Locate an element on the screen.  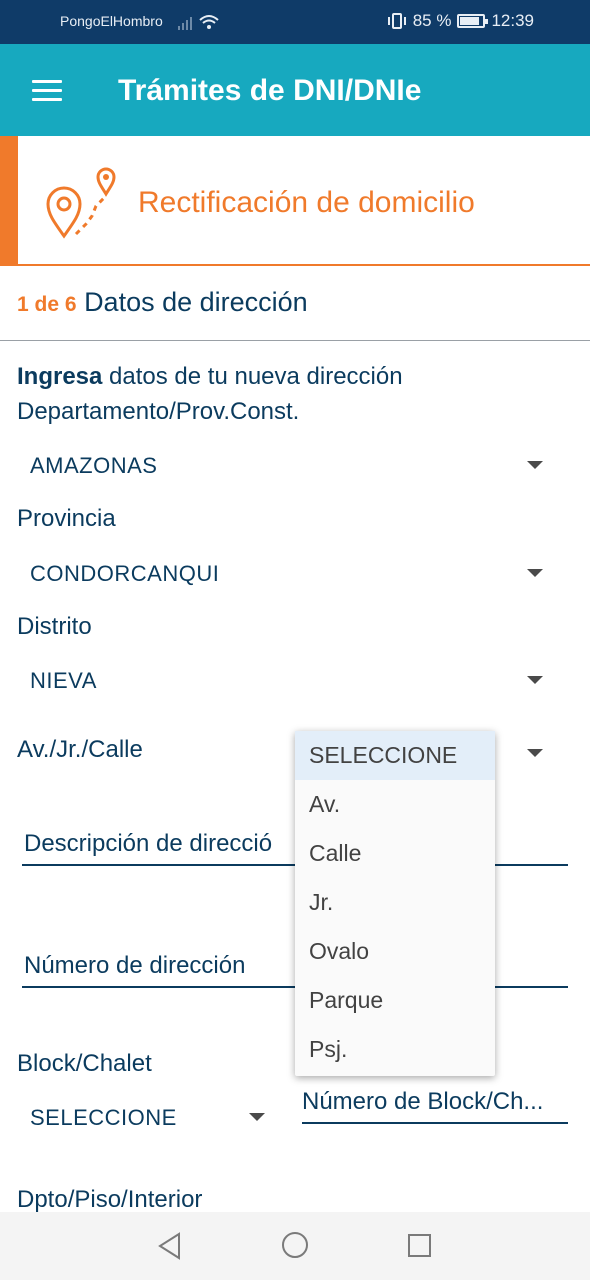
battery-icon is located at coordinates (473, 21).